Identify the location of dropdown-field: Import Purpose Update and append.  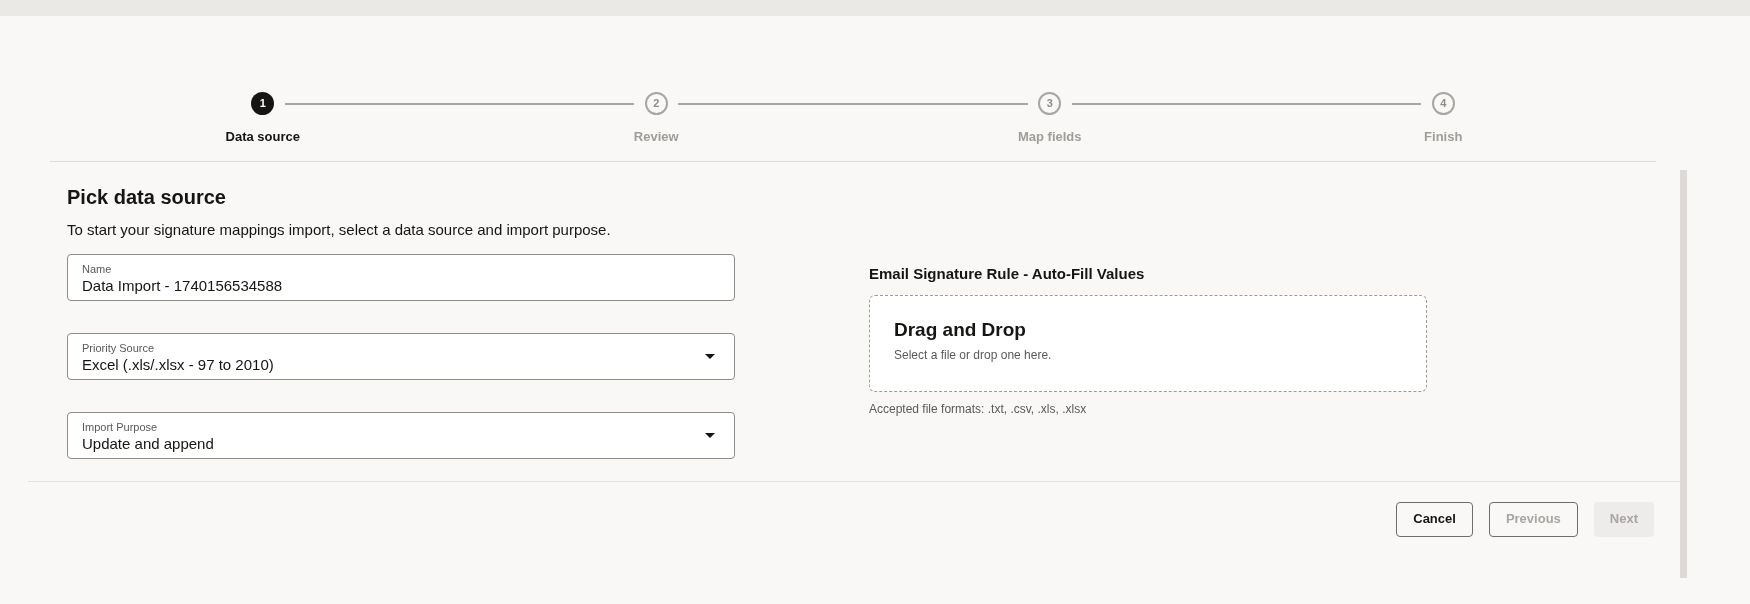
(401, 435).